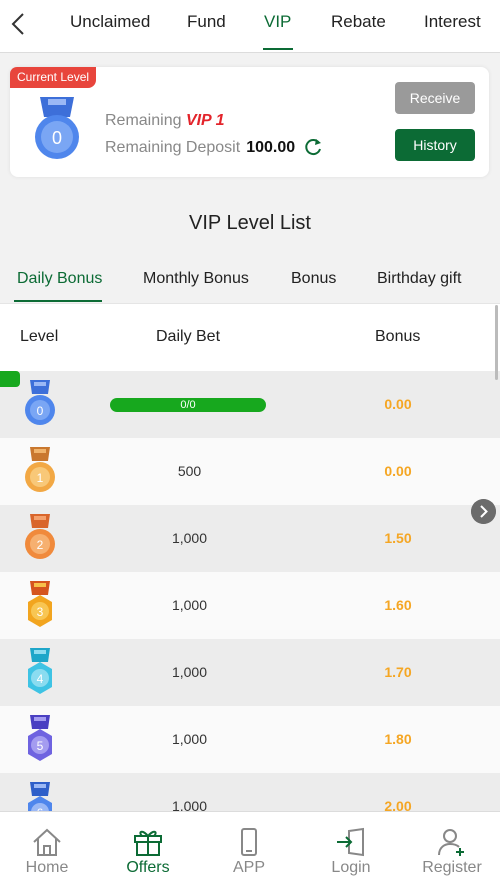 This screenshot has width=500, height=882. What do you see at coordinates (496, 342) in the screenshot?
I see `scrollbar` at bounding box center [496, 342].